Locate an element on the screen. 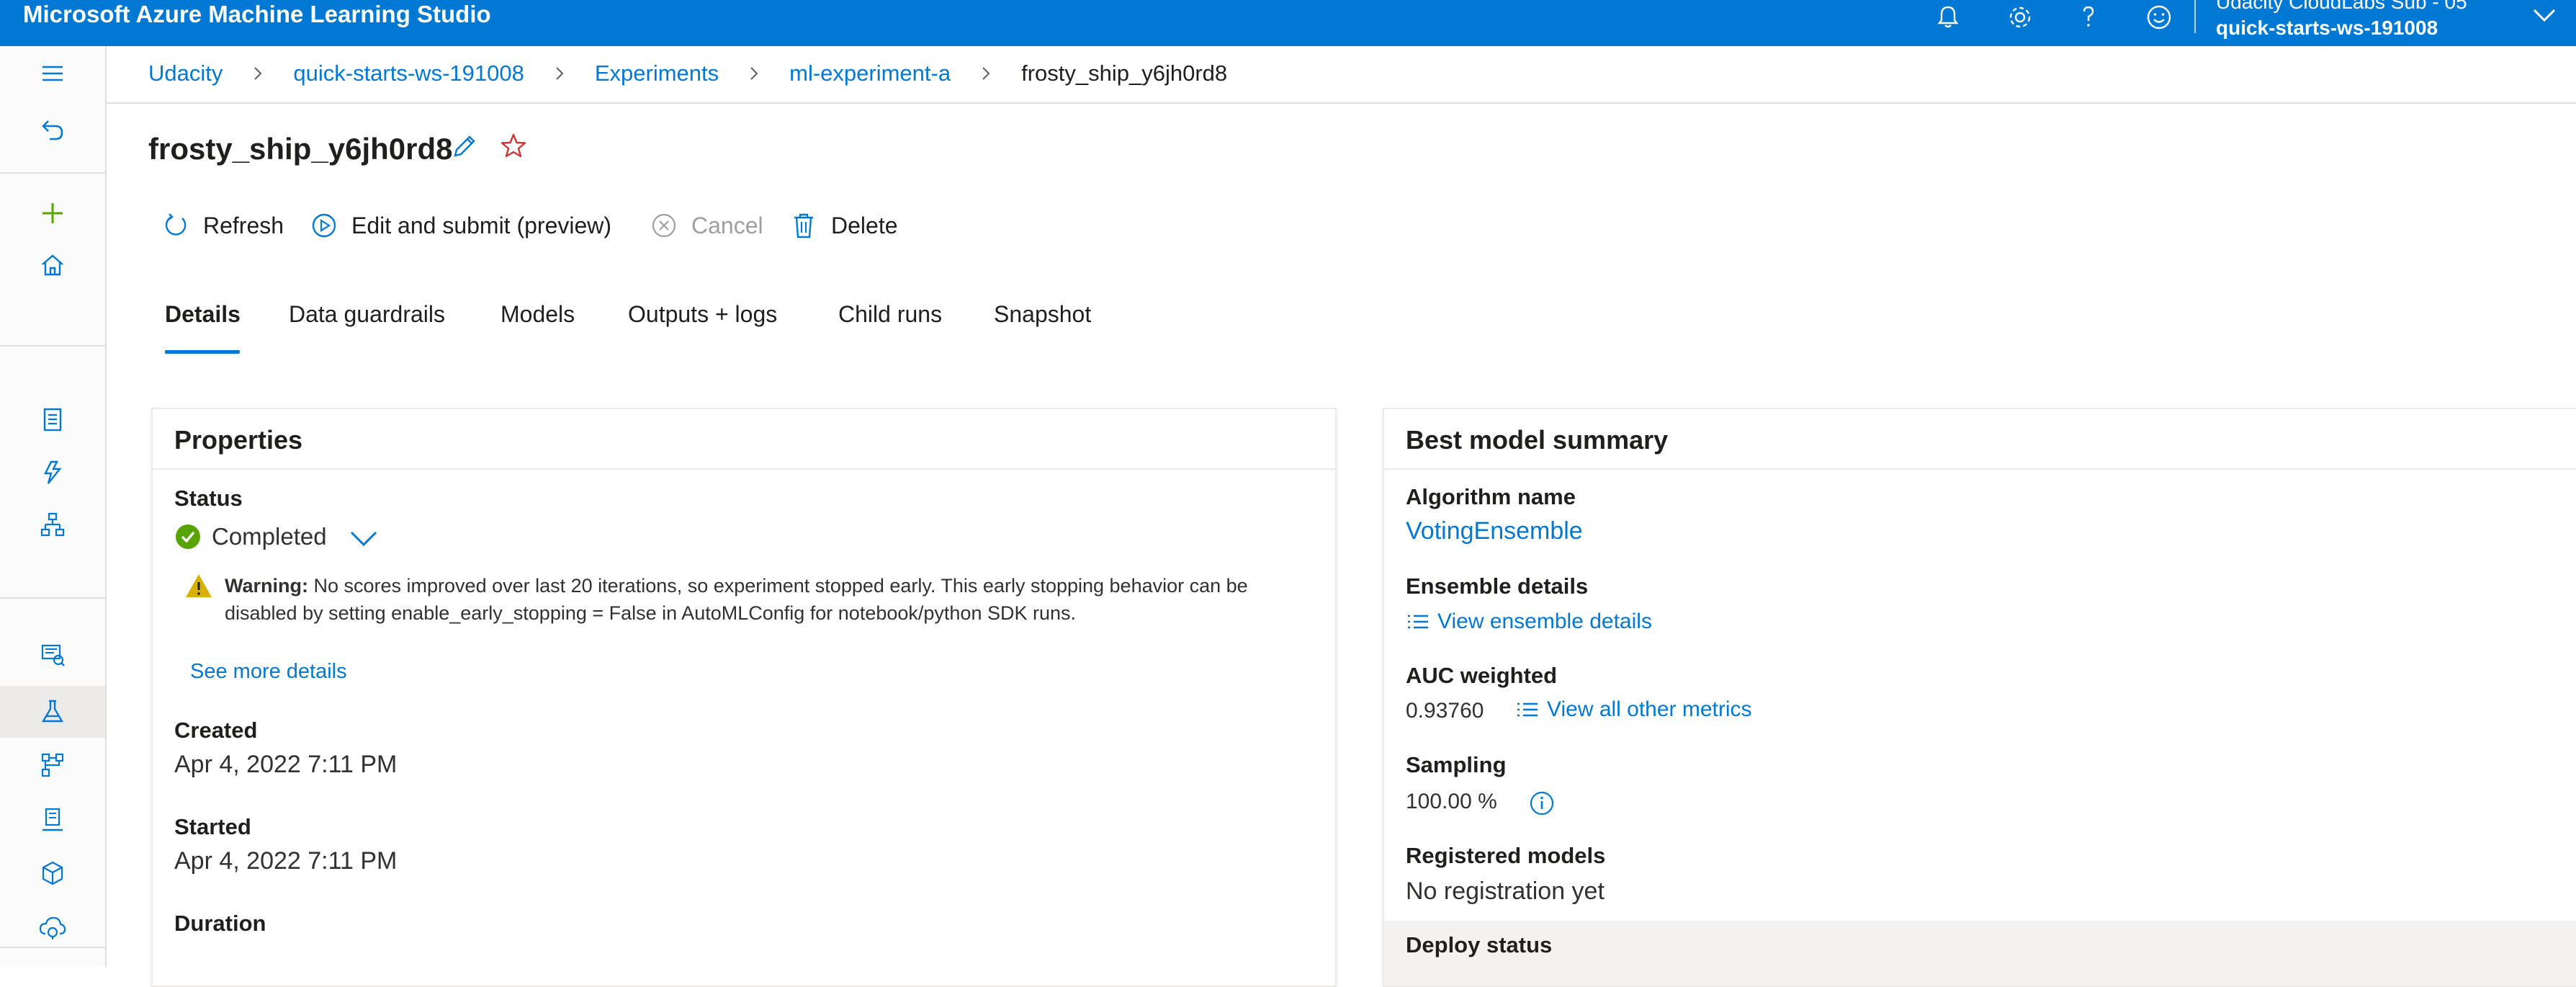 This screenshot has width=2576, height=987. view-ensemble-details-link: View ensemble details is located at coordinates (1529, 621).